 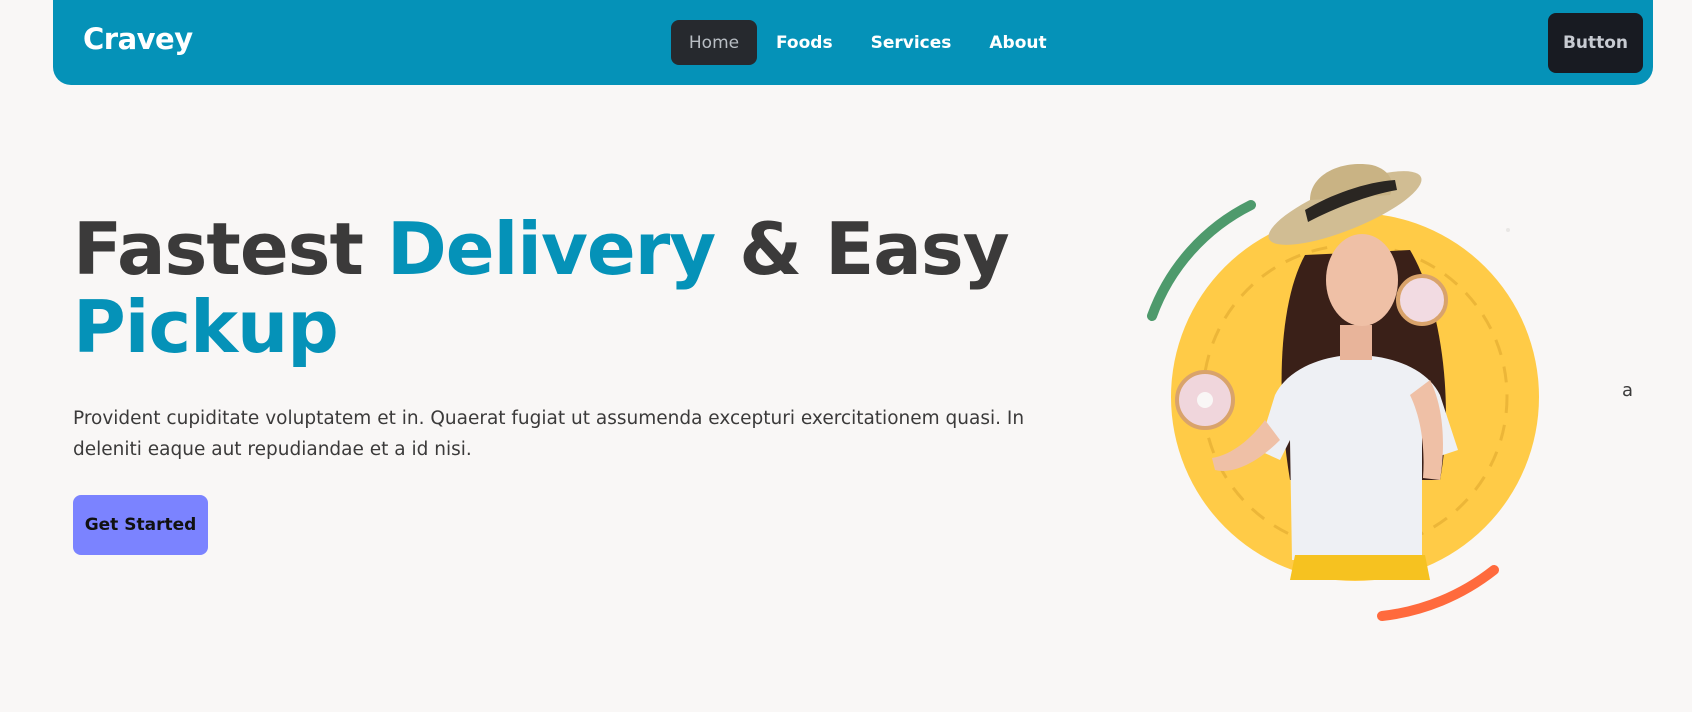 What do you see at coordinates (1628, 390) in the screenshot?
I see `stray-text: a` at bounding box center [1628, 390].